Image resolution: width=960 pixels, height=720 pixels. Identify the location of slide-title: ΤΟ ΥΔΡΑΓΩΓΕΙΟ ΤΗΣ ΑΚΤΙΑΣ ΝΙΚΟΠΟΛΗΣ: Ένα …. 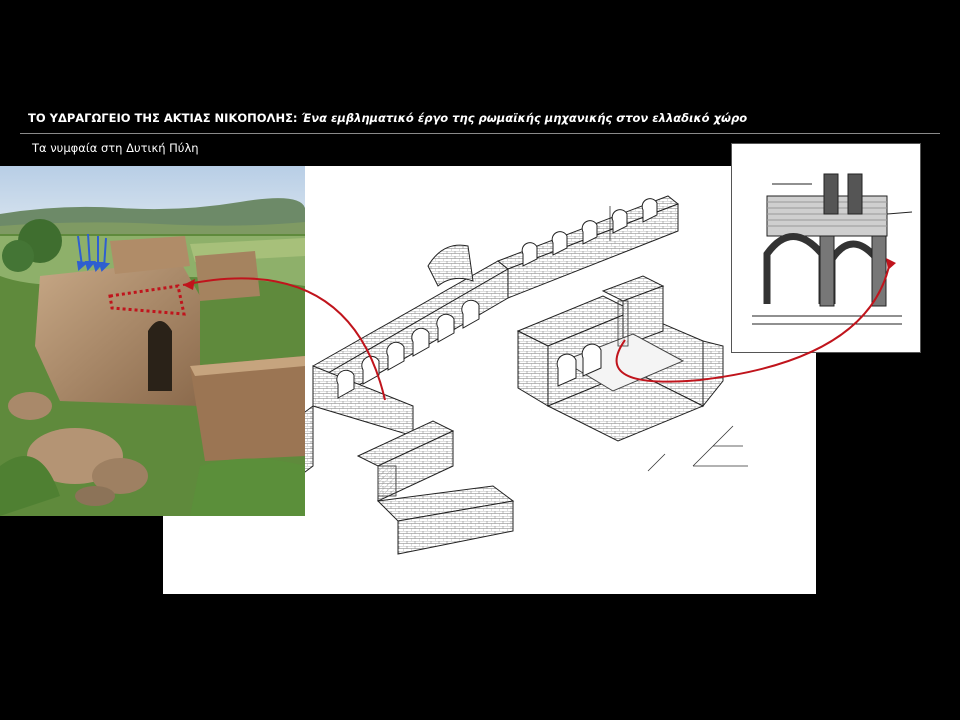
(387, 118).